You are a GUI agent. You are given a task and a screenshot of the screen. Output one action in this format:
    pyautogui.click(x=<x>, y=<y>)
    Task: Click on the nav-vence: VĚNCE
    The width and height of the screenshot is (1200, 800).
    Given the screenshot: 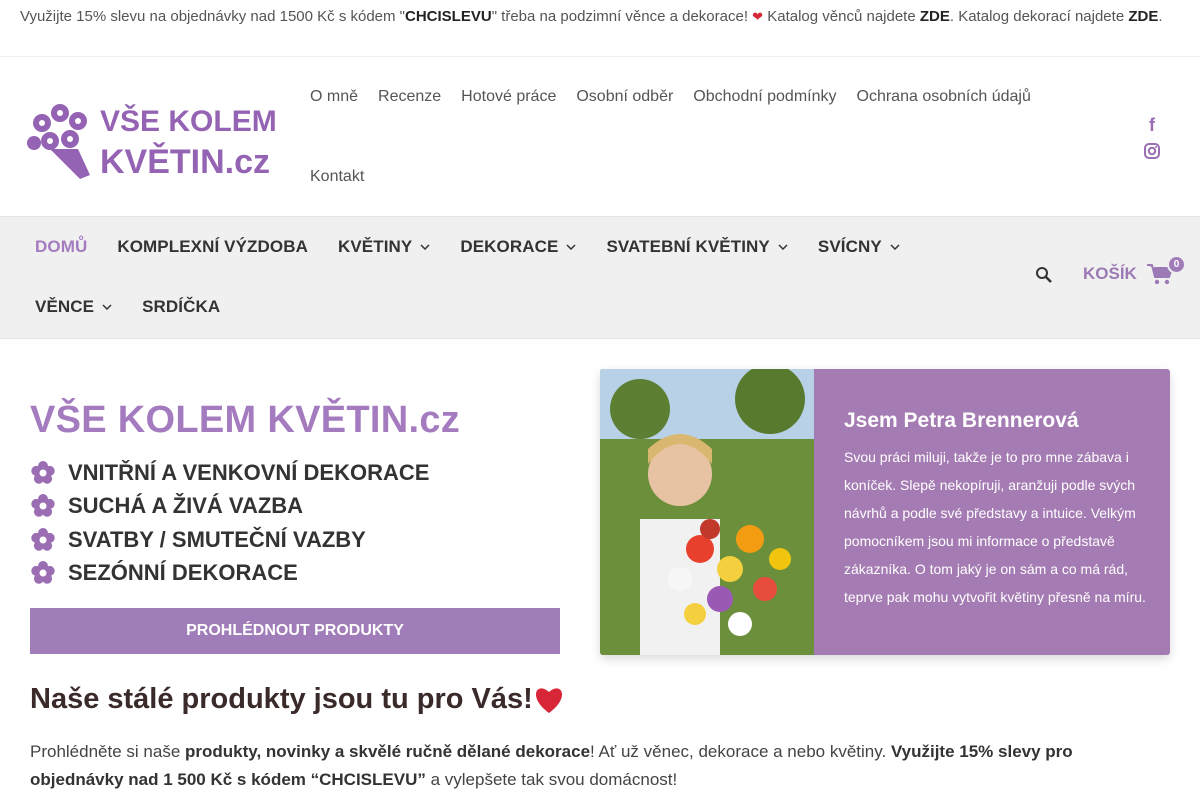 What is the action you would take?
    pyautogui.click(x=73, y=307)
    